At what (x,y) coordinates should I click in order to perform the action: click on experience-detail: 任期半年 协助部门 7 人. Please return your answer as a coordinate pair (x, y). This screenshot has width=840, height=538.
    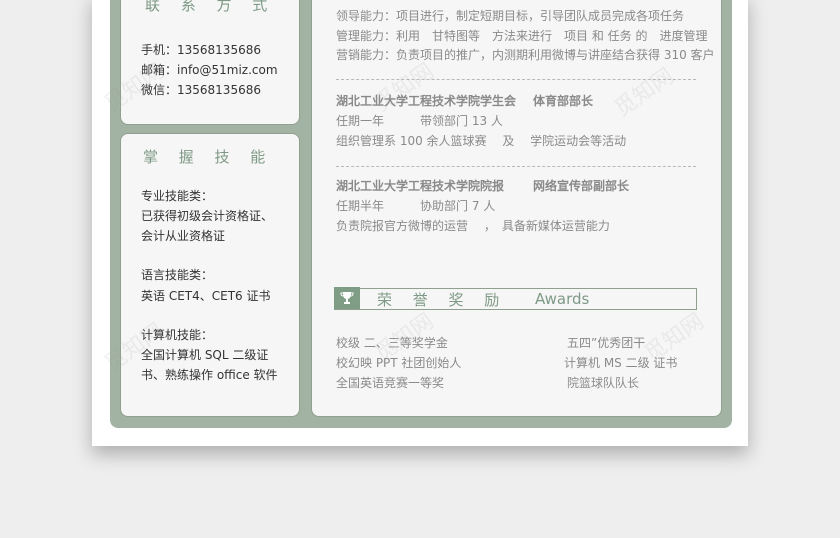
    Looking at the image, I should click on (416, 206).